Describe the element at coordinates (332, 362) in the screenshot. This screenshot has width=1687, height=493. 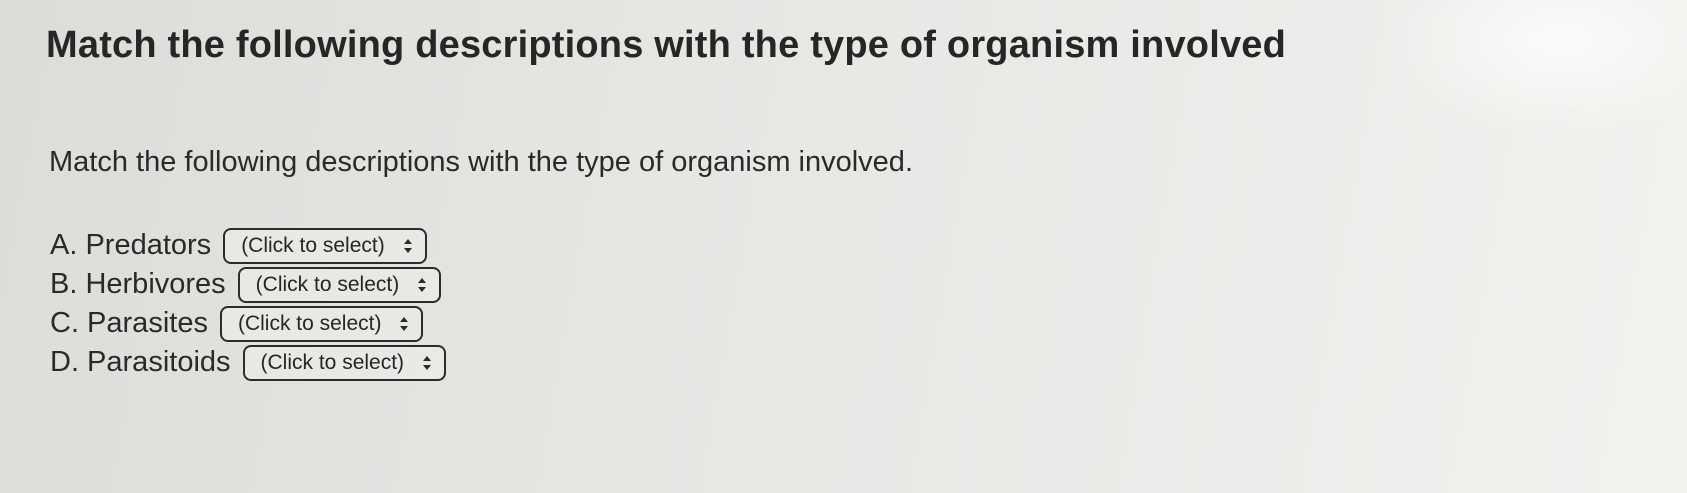
I see `parasitoids-select-value: (Click to select)` at that location.